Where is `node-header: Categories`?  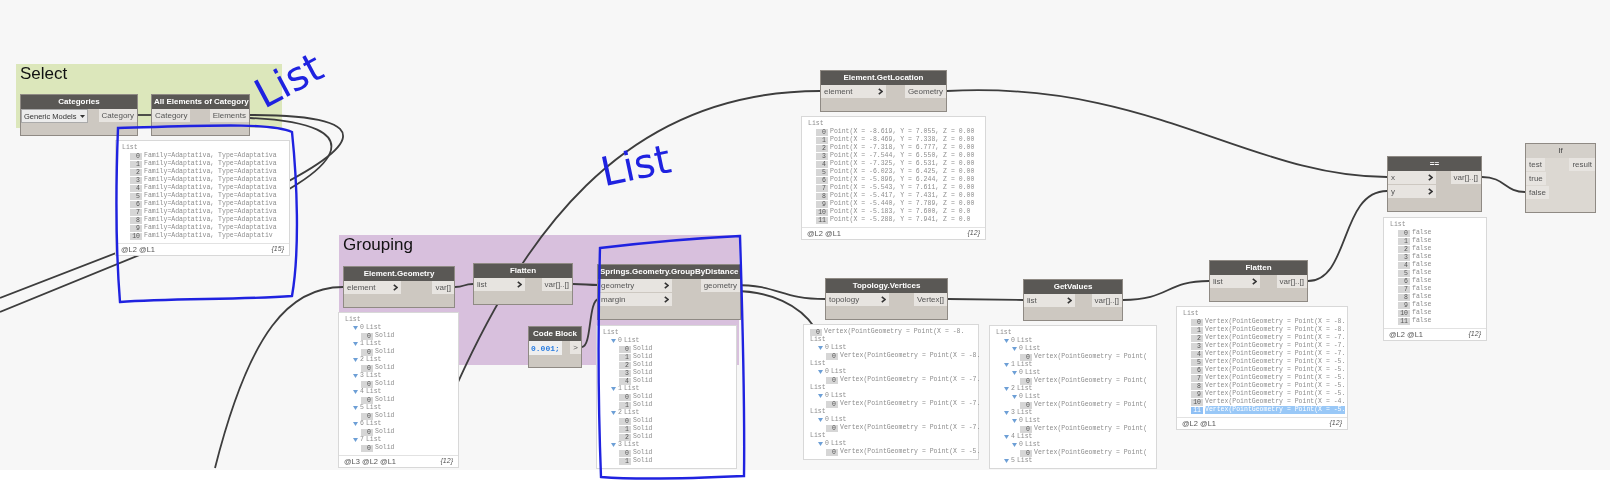
node-header: Categories is located at coordinates (79, 102).